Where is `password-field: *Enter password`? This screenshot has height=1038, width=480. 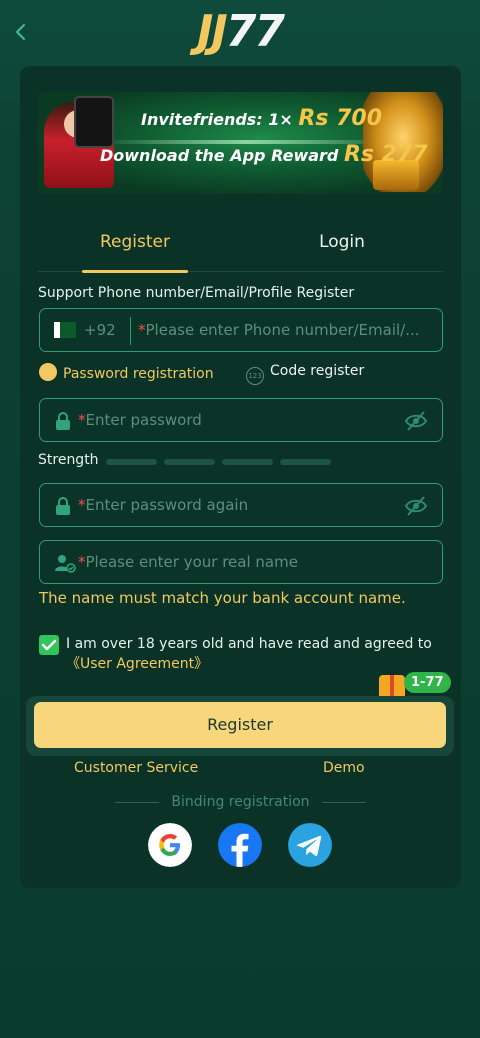 password-field: *Enter password is located at coordinates (241, 420).